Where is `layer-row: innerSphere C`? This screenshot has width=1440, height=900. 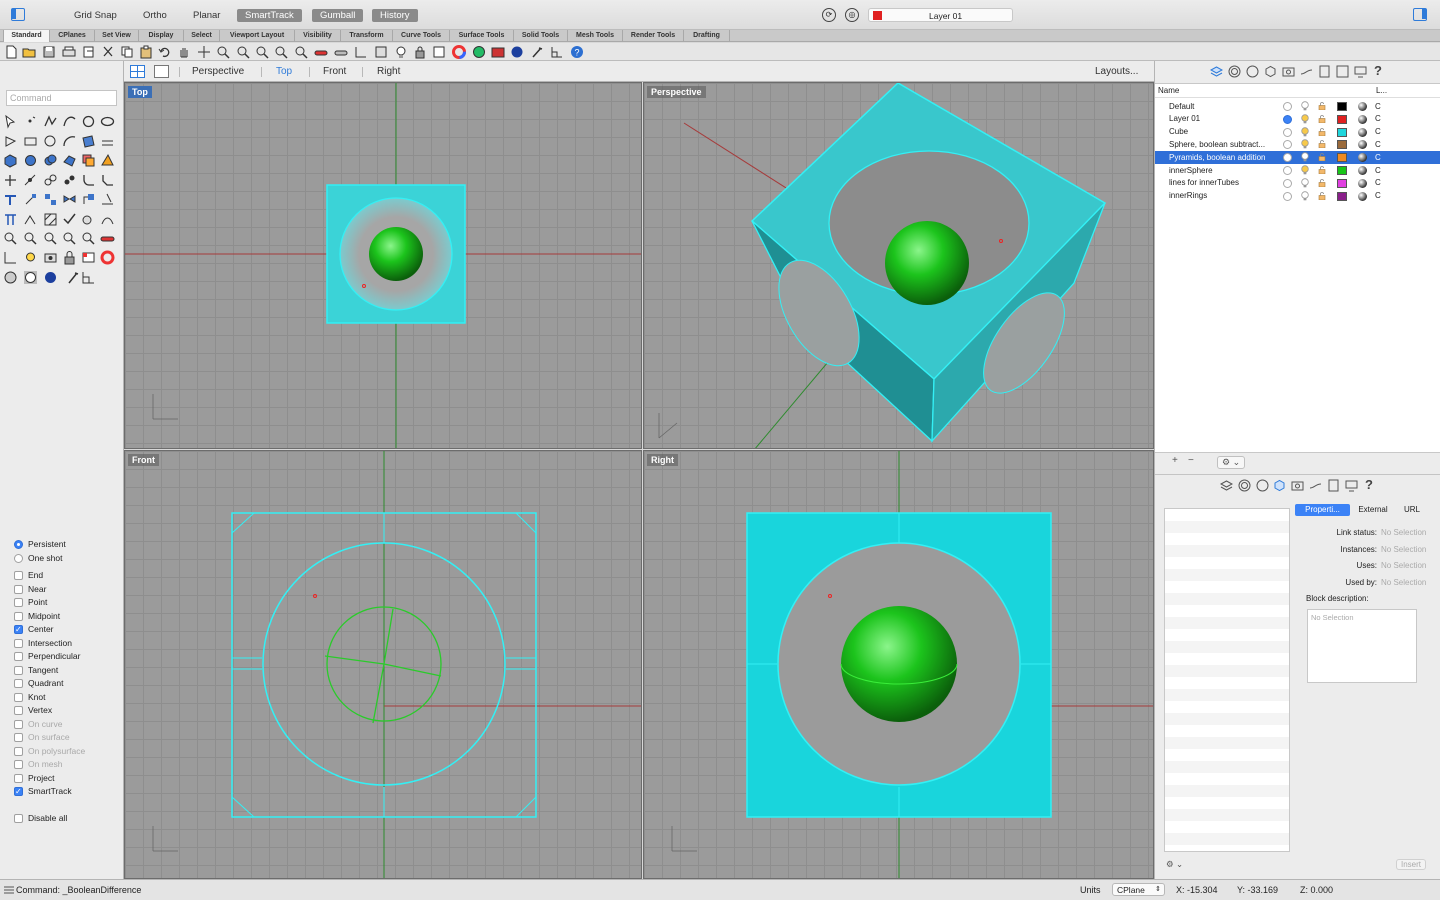 layer-row: innerSphere C is located at coordinates (1297, 170).